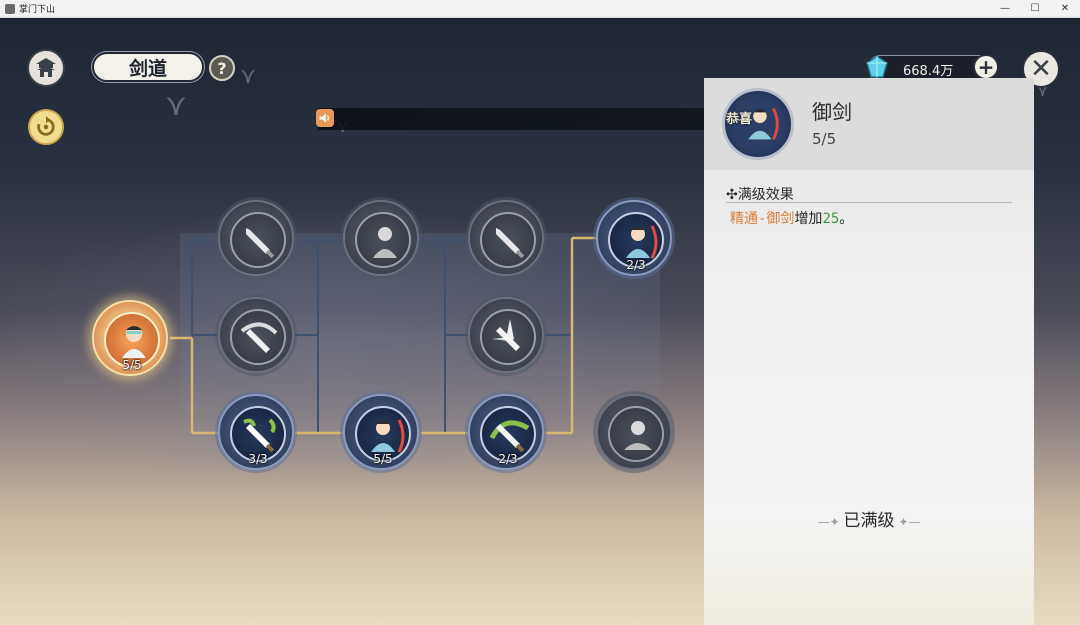 The height and width of the screenshot is (625, 1080). I want to click on skill-node-sword-wind, so click(256, 335).